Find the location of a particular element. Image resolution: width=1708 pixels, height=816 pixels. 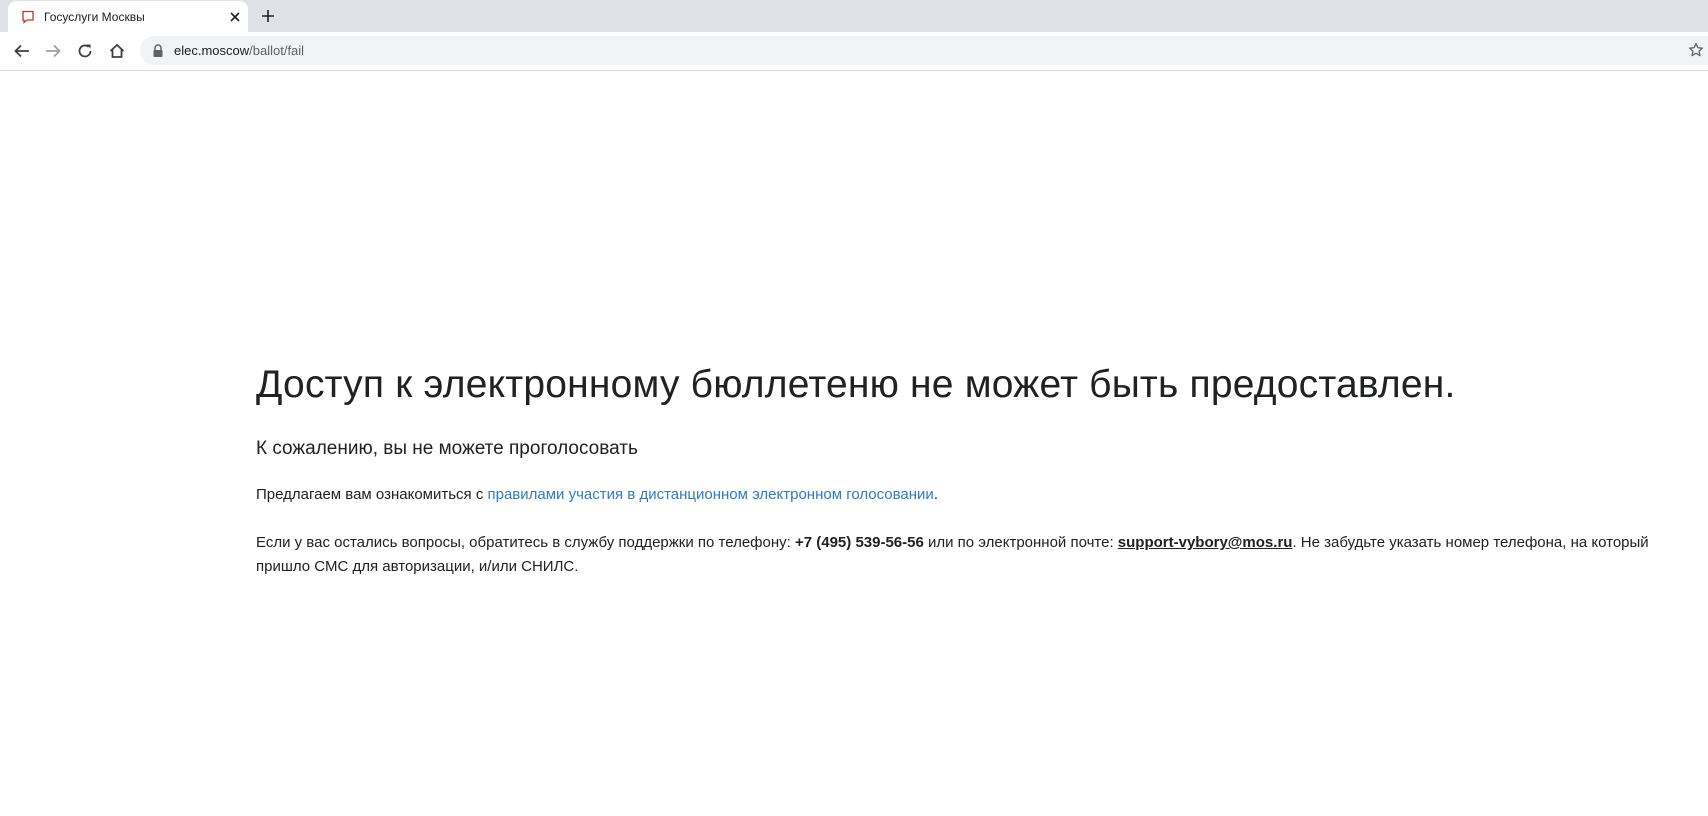

url-host: elec.moscow is located at coordinates (212, 50).